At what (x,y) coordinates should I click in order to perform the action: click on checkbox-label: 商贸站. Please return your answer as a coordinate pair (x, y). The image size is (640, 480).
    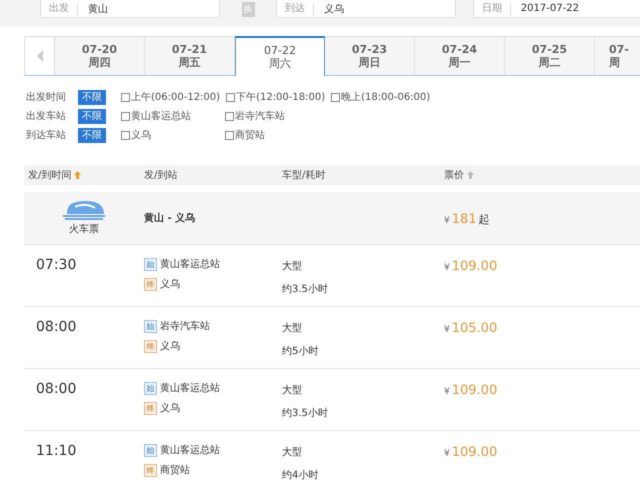
    Looking at the image, I should click on (250, 135).